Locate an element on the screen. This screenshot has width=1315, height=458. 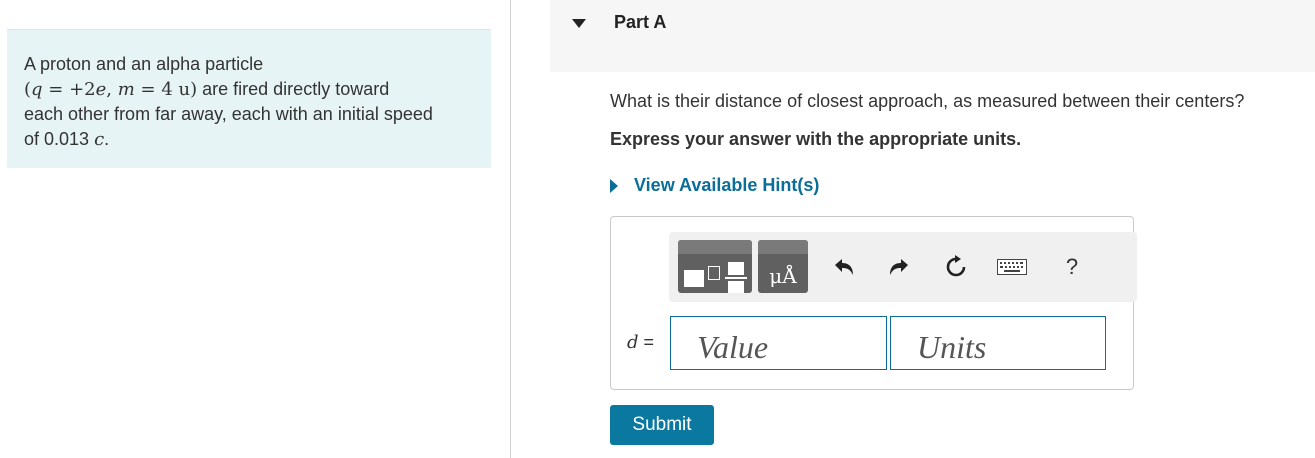
math-eq2: = 4 u is located at coordinates (162, 89).